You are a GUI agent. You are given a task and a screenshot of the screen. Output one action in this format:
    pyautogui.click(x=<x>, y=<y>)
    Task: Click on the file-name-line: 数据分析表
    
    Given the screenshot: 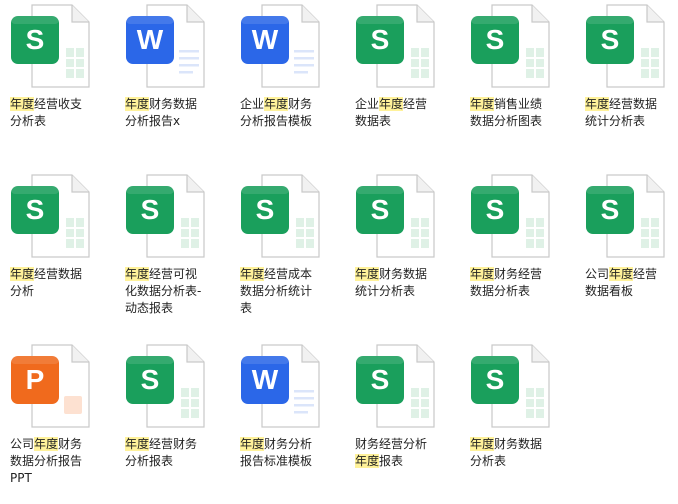 What is the action you would take?
    pyautogui.click(x=526, y=291)
    